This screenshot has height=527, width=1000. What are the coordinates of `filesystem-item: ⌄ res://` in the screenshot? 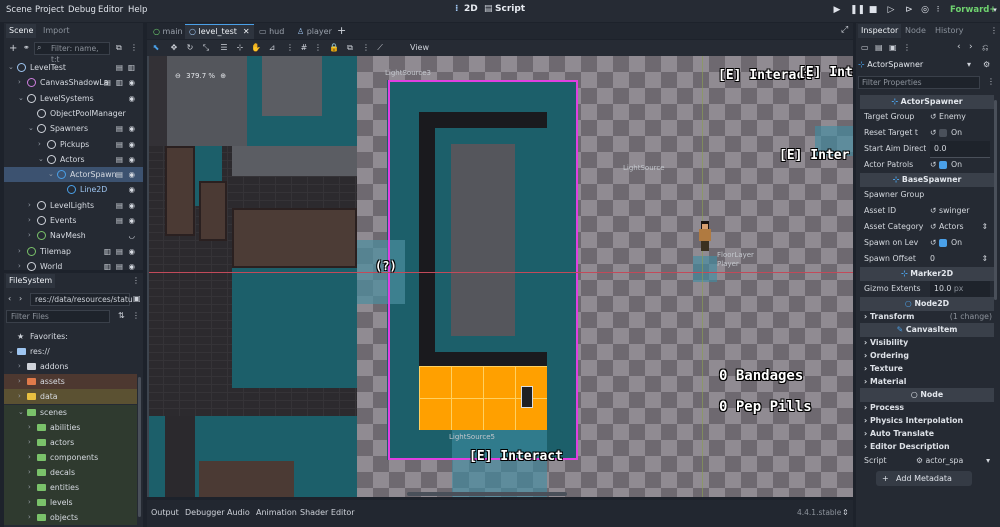 It's located at (70, 351).